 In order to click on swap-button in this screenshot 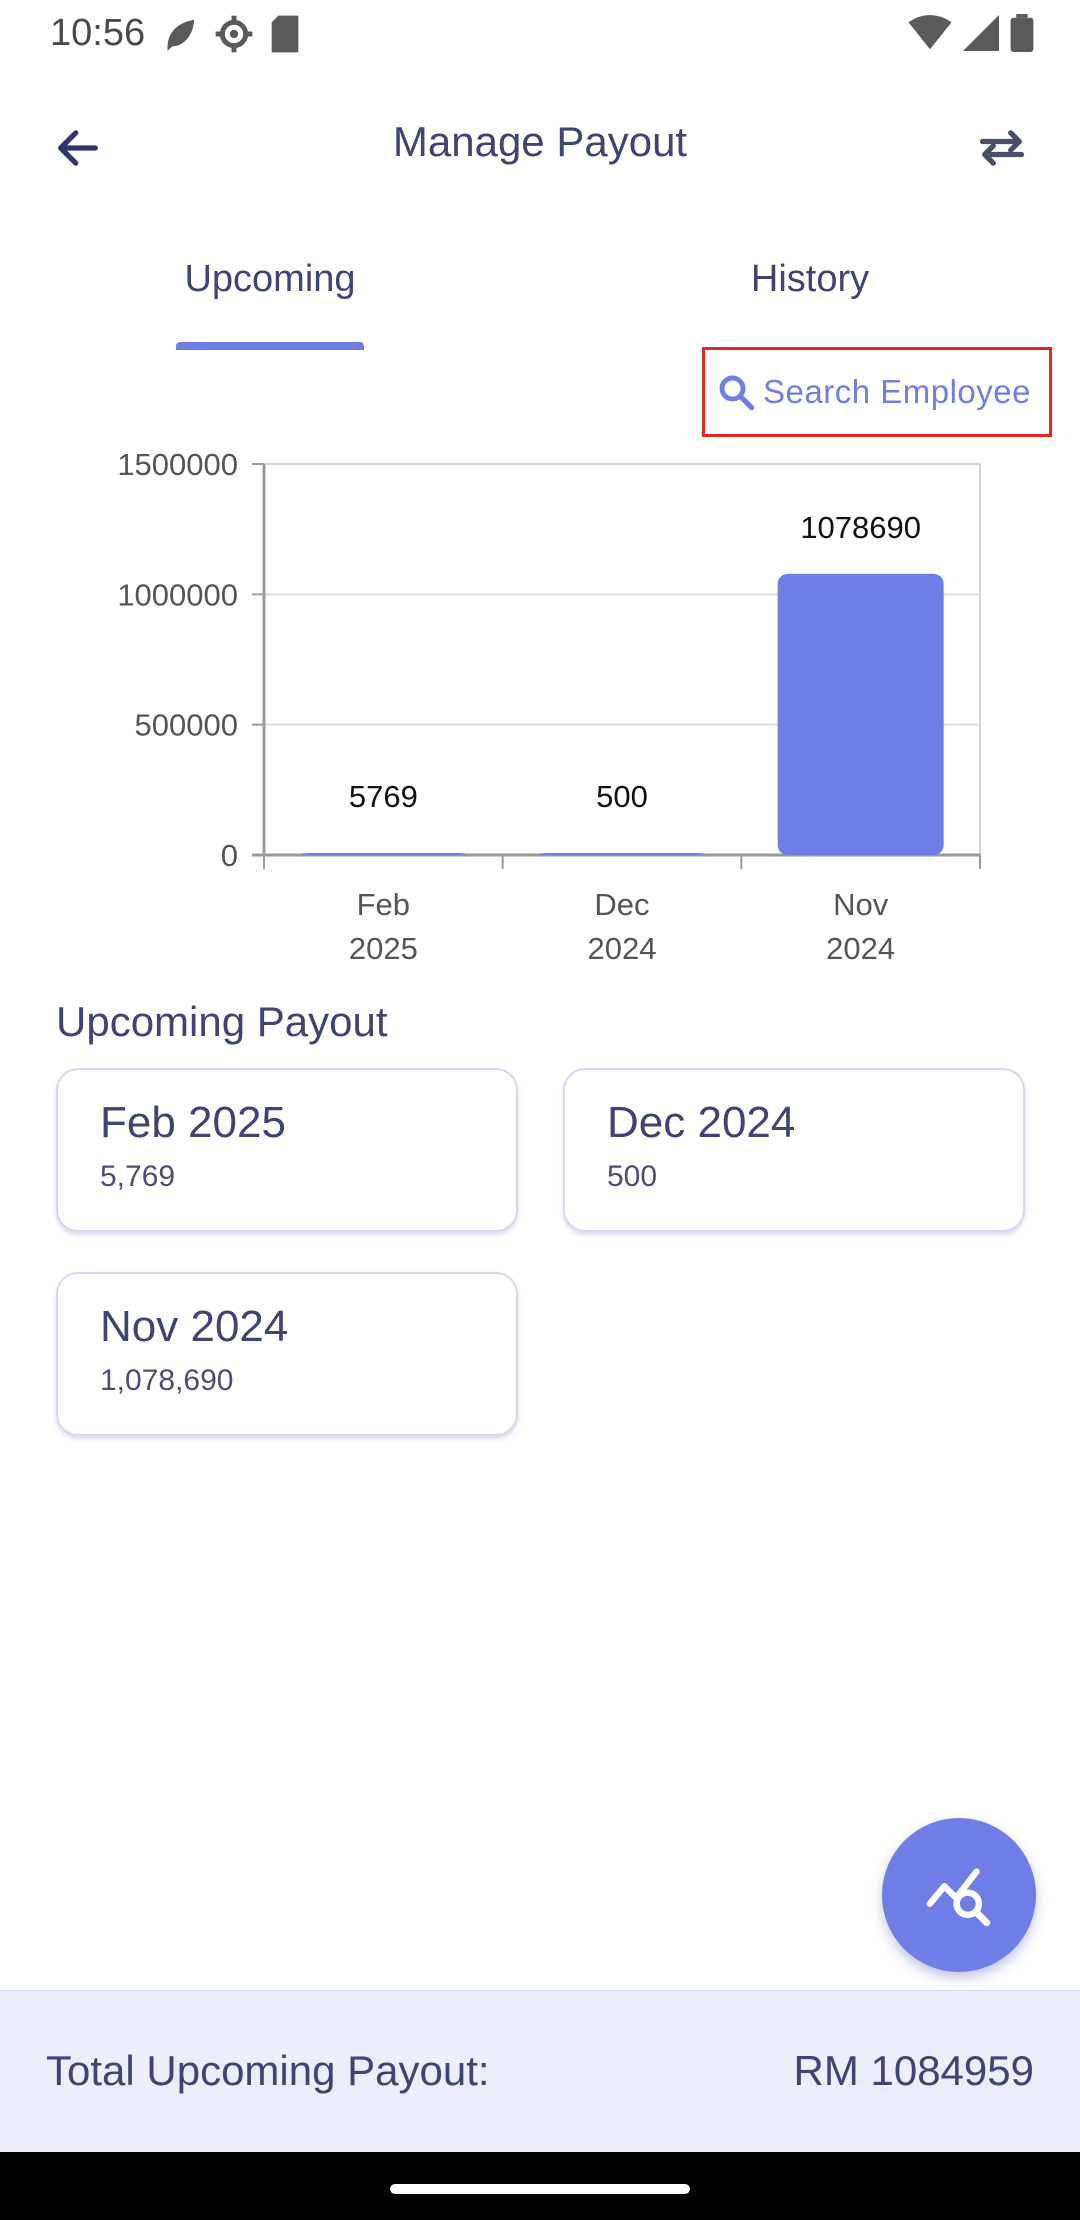, I will do `click(1002, 148)`.